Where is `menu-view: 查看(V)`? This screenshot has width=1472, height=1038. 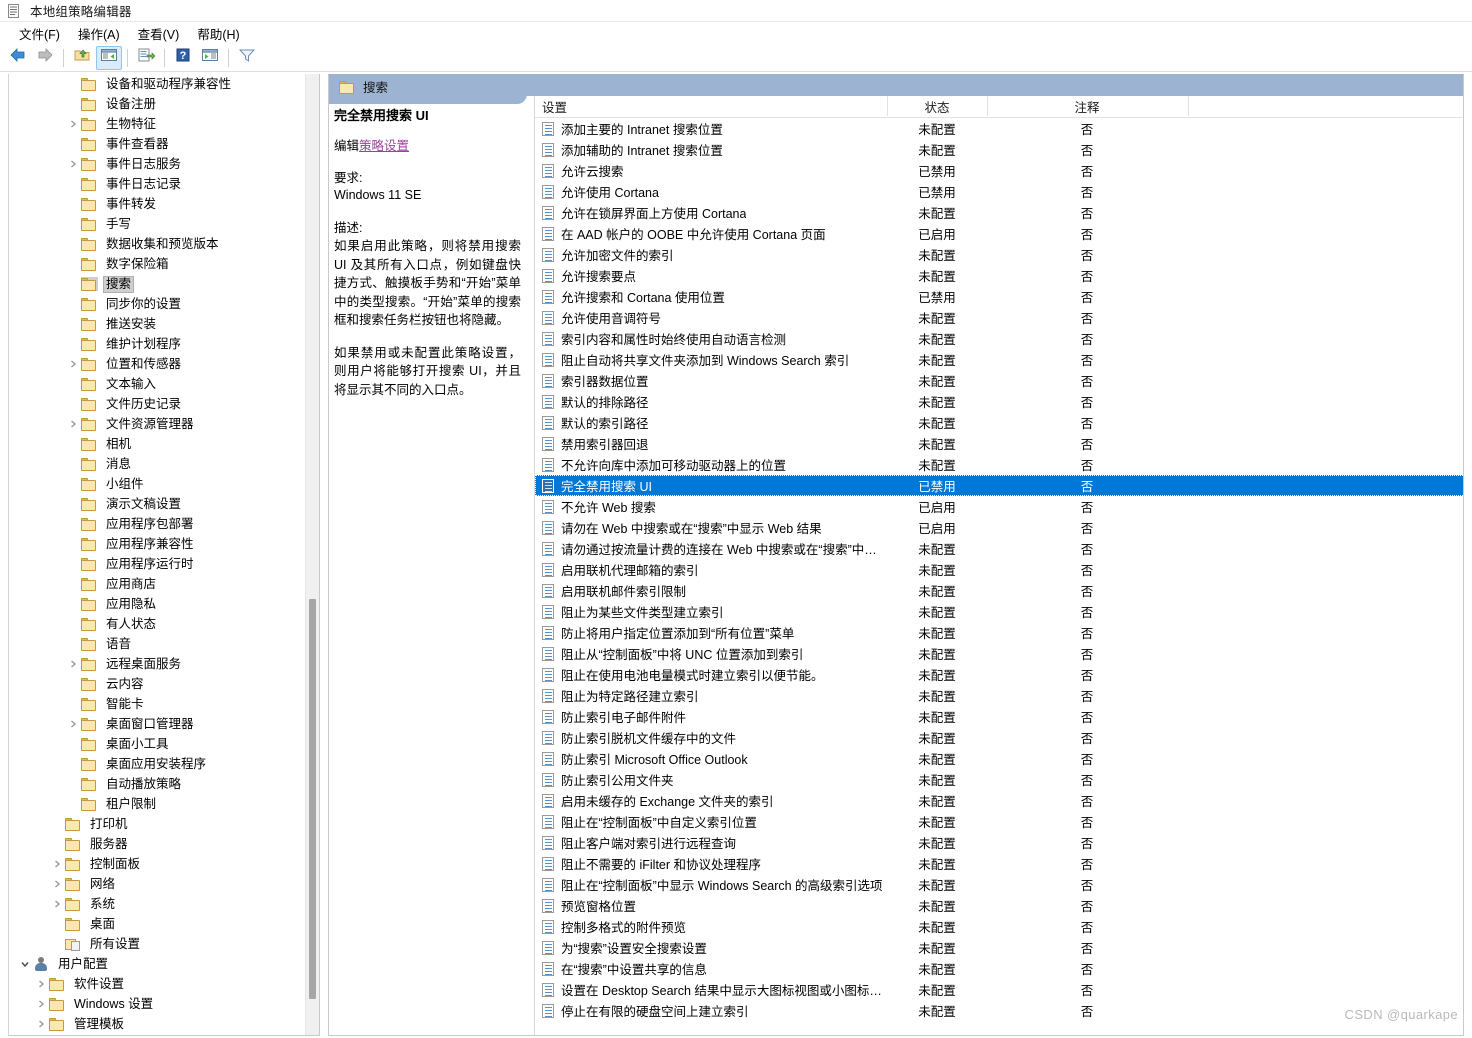
menu-view: 查看(V) is located at coordinates (159, 33).